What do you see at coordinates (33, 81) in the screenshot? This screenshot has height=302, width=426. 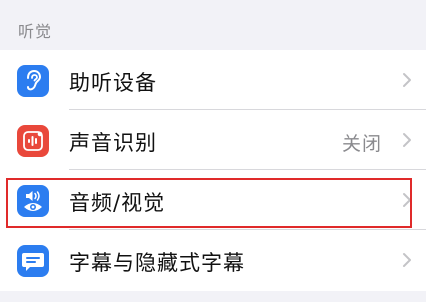 I see `ear-icon` at bounding box center [33, 81].